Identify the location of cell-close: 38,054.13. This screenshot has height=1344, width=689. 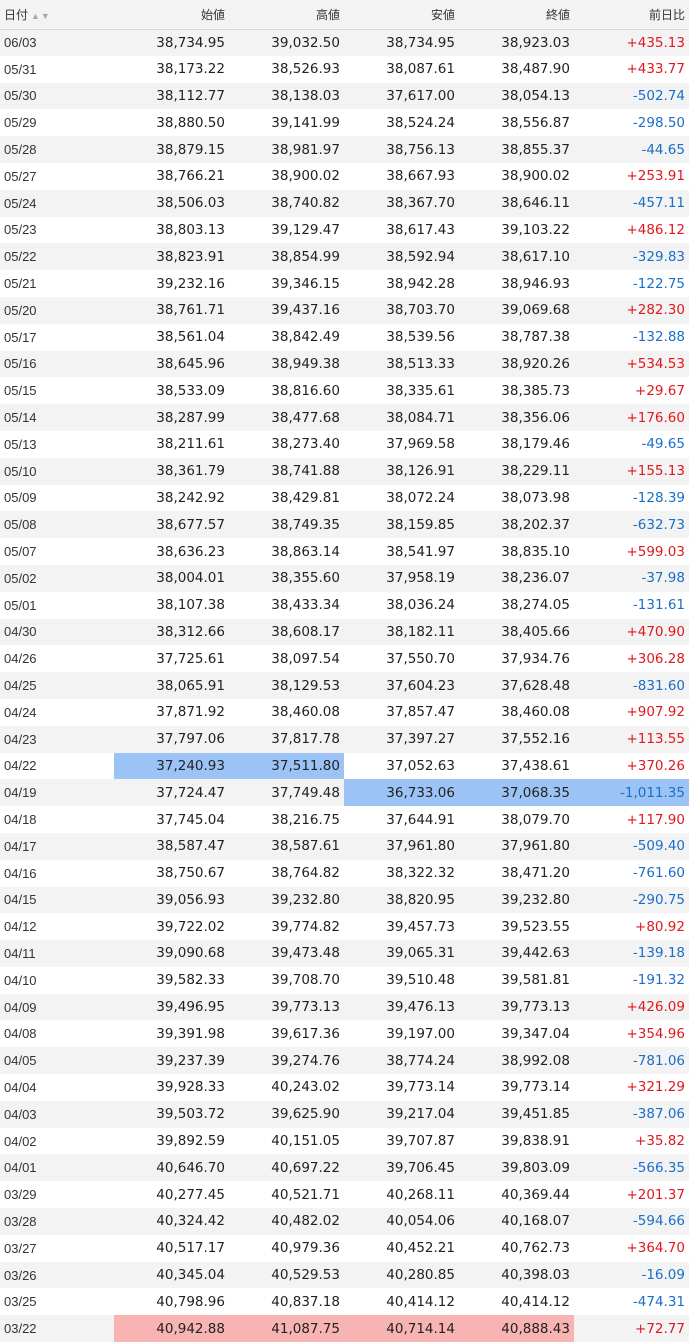
(516, 96).